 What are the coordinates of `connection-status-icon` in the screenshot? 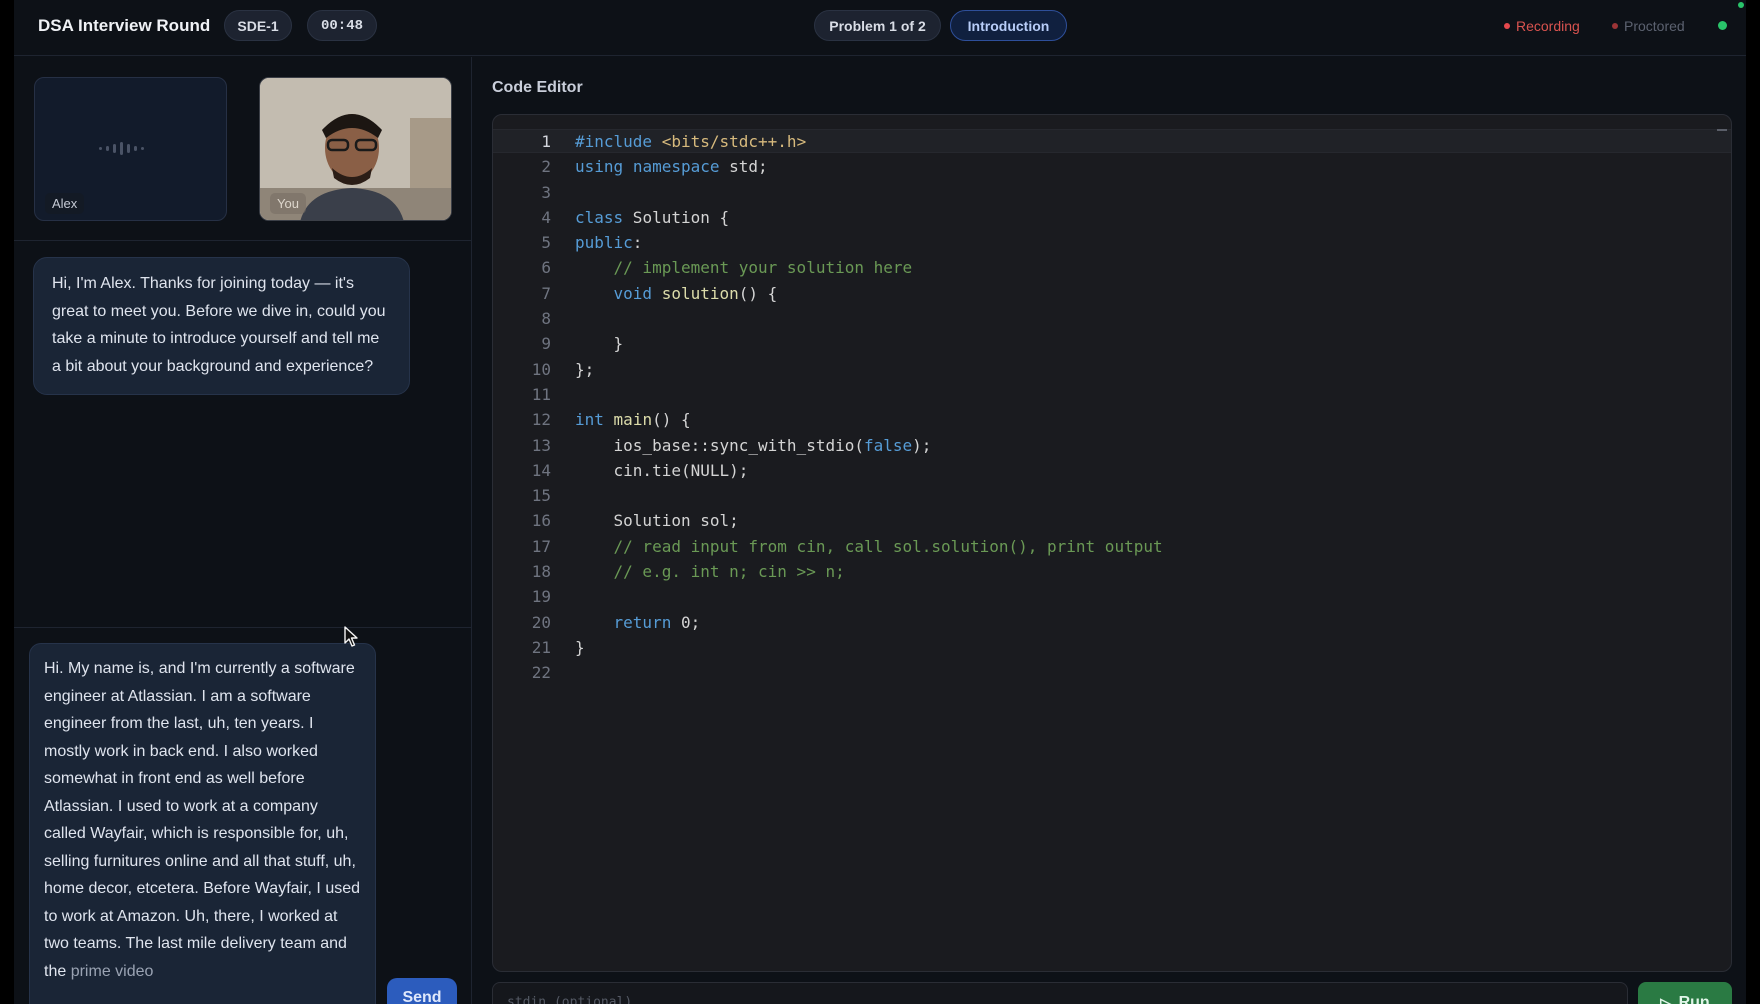 It's located at (1722, 25).